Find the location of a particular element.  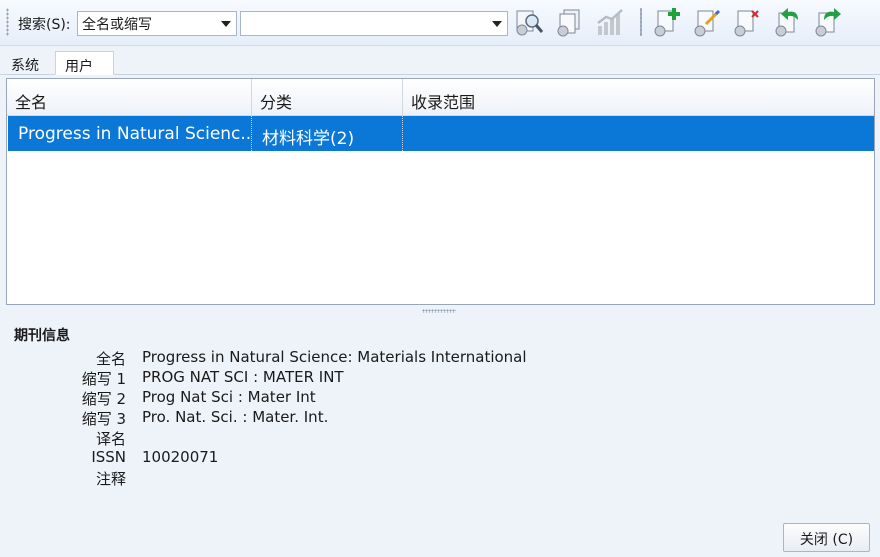

column-header-scope: 收录范围 is located at coordinates (638, 97).